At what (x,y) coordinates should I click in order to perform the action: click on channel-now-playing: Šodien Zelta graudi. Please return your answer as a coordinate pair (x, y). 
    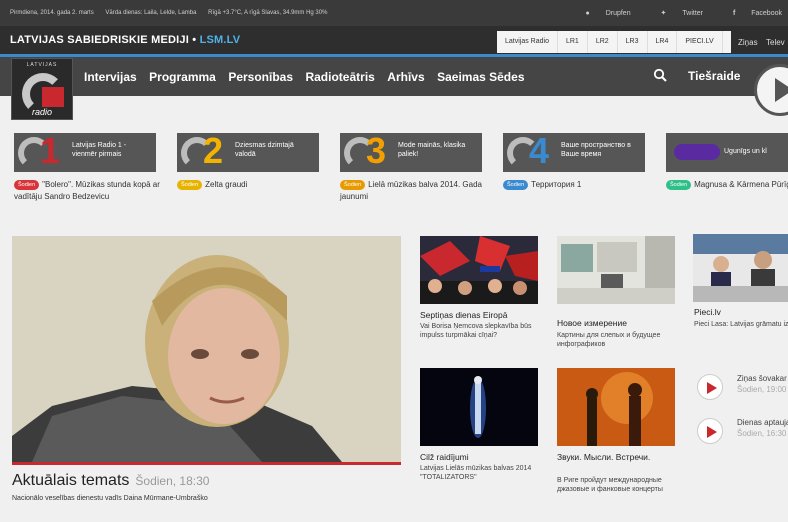
    Looking at the image, I should click on (252, 185).